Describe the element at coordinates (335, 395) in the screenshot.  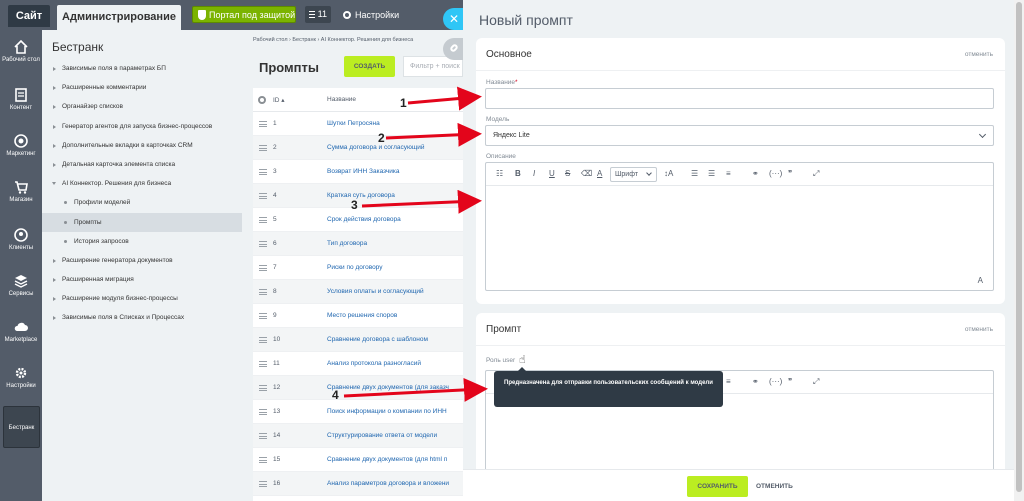
I see `annotation-4: 4` at that location.